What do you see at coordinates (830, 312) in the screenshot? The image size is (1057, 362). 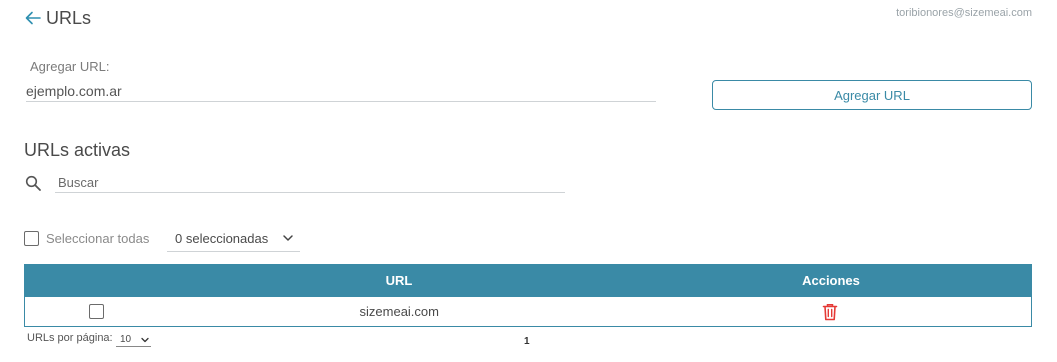 I see `trash-icon` at bounding box center [830, 312].